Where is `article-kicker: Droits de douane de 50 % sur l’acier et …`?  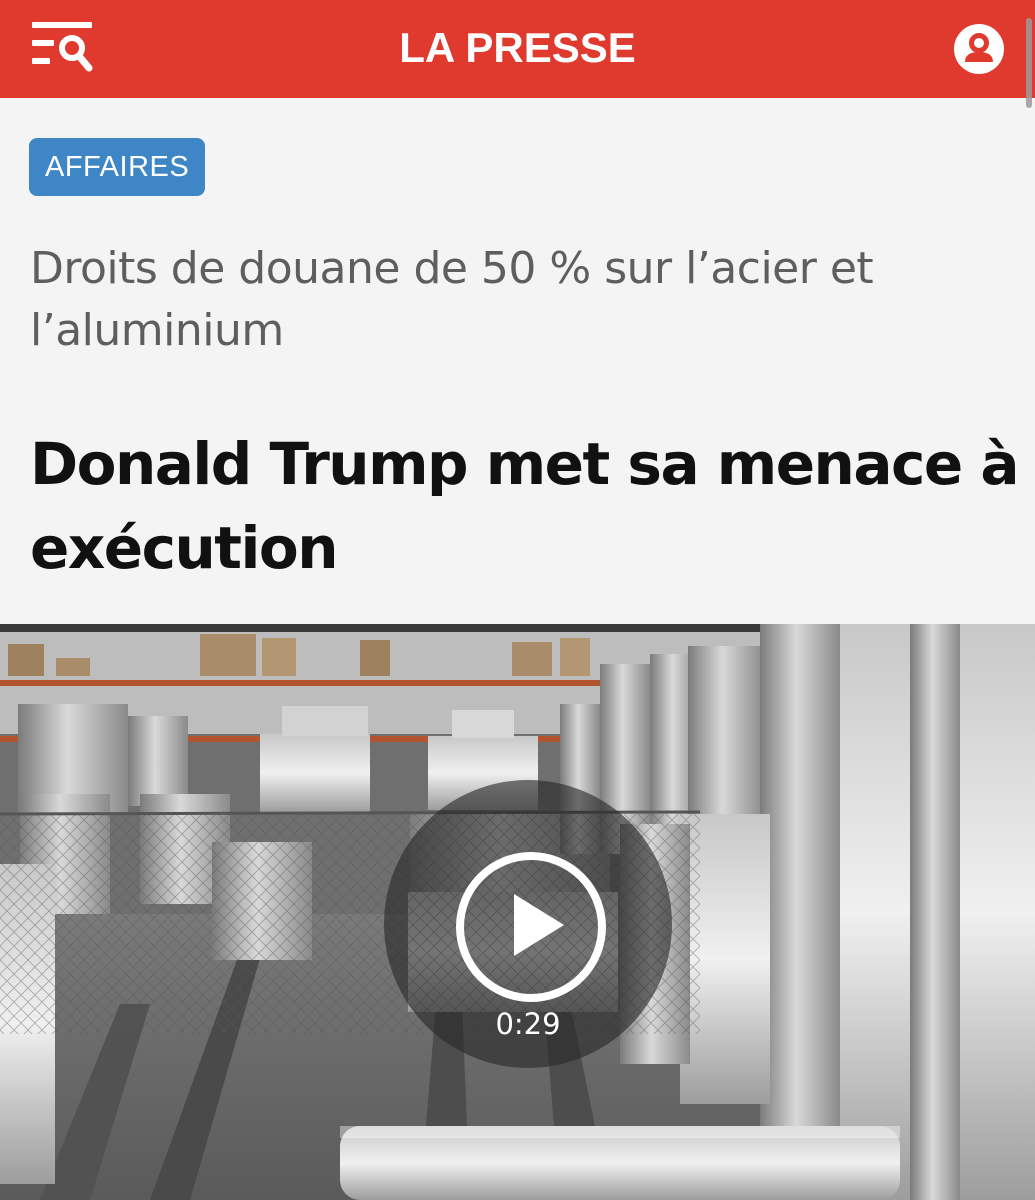
article-kicker: Droits de douane de 50 % sur l’acier et … is located at coordinates (452, 299).